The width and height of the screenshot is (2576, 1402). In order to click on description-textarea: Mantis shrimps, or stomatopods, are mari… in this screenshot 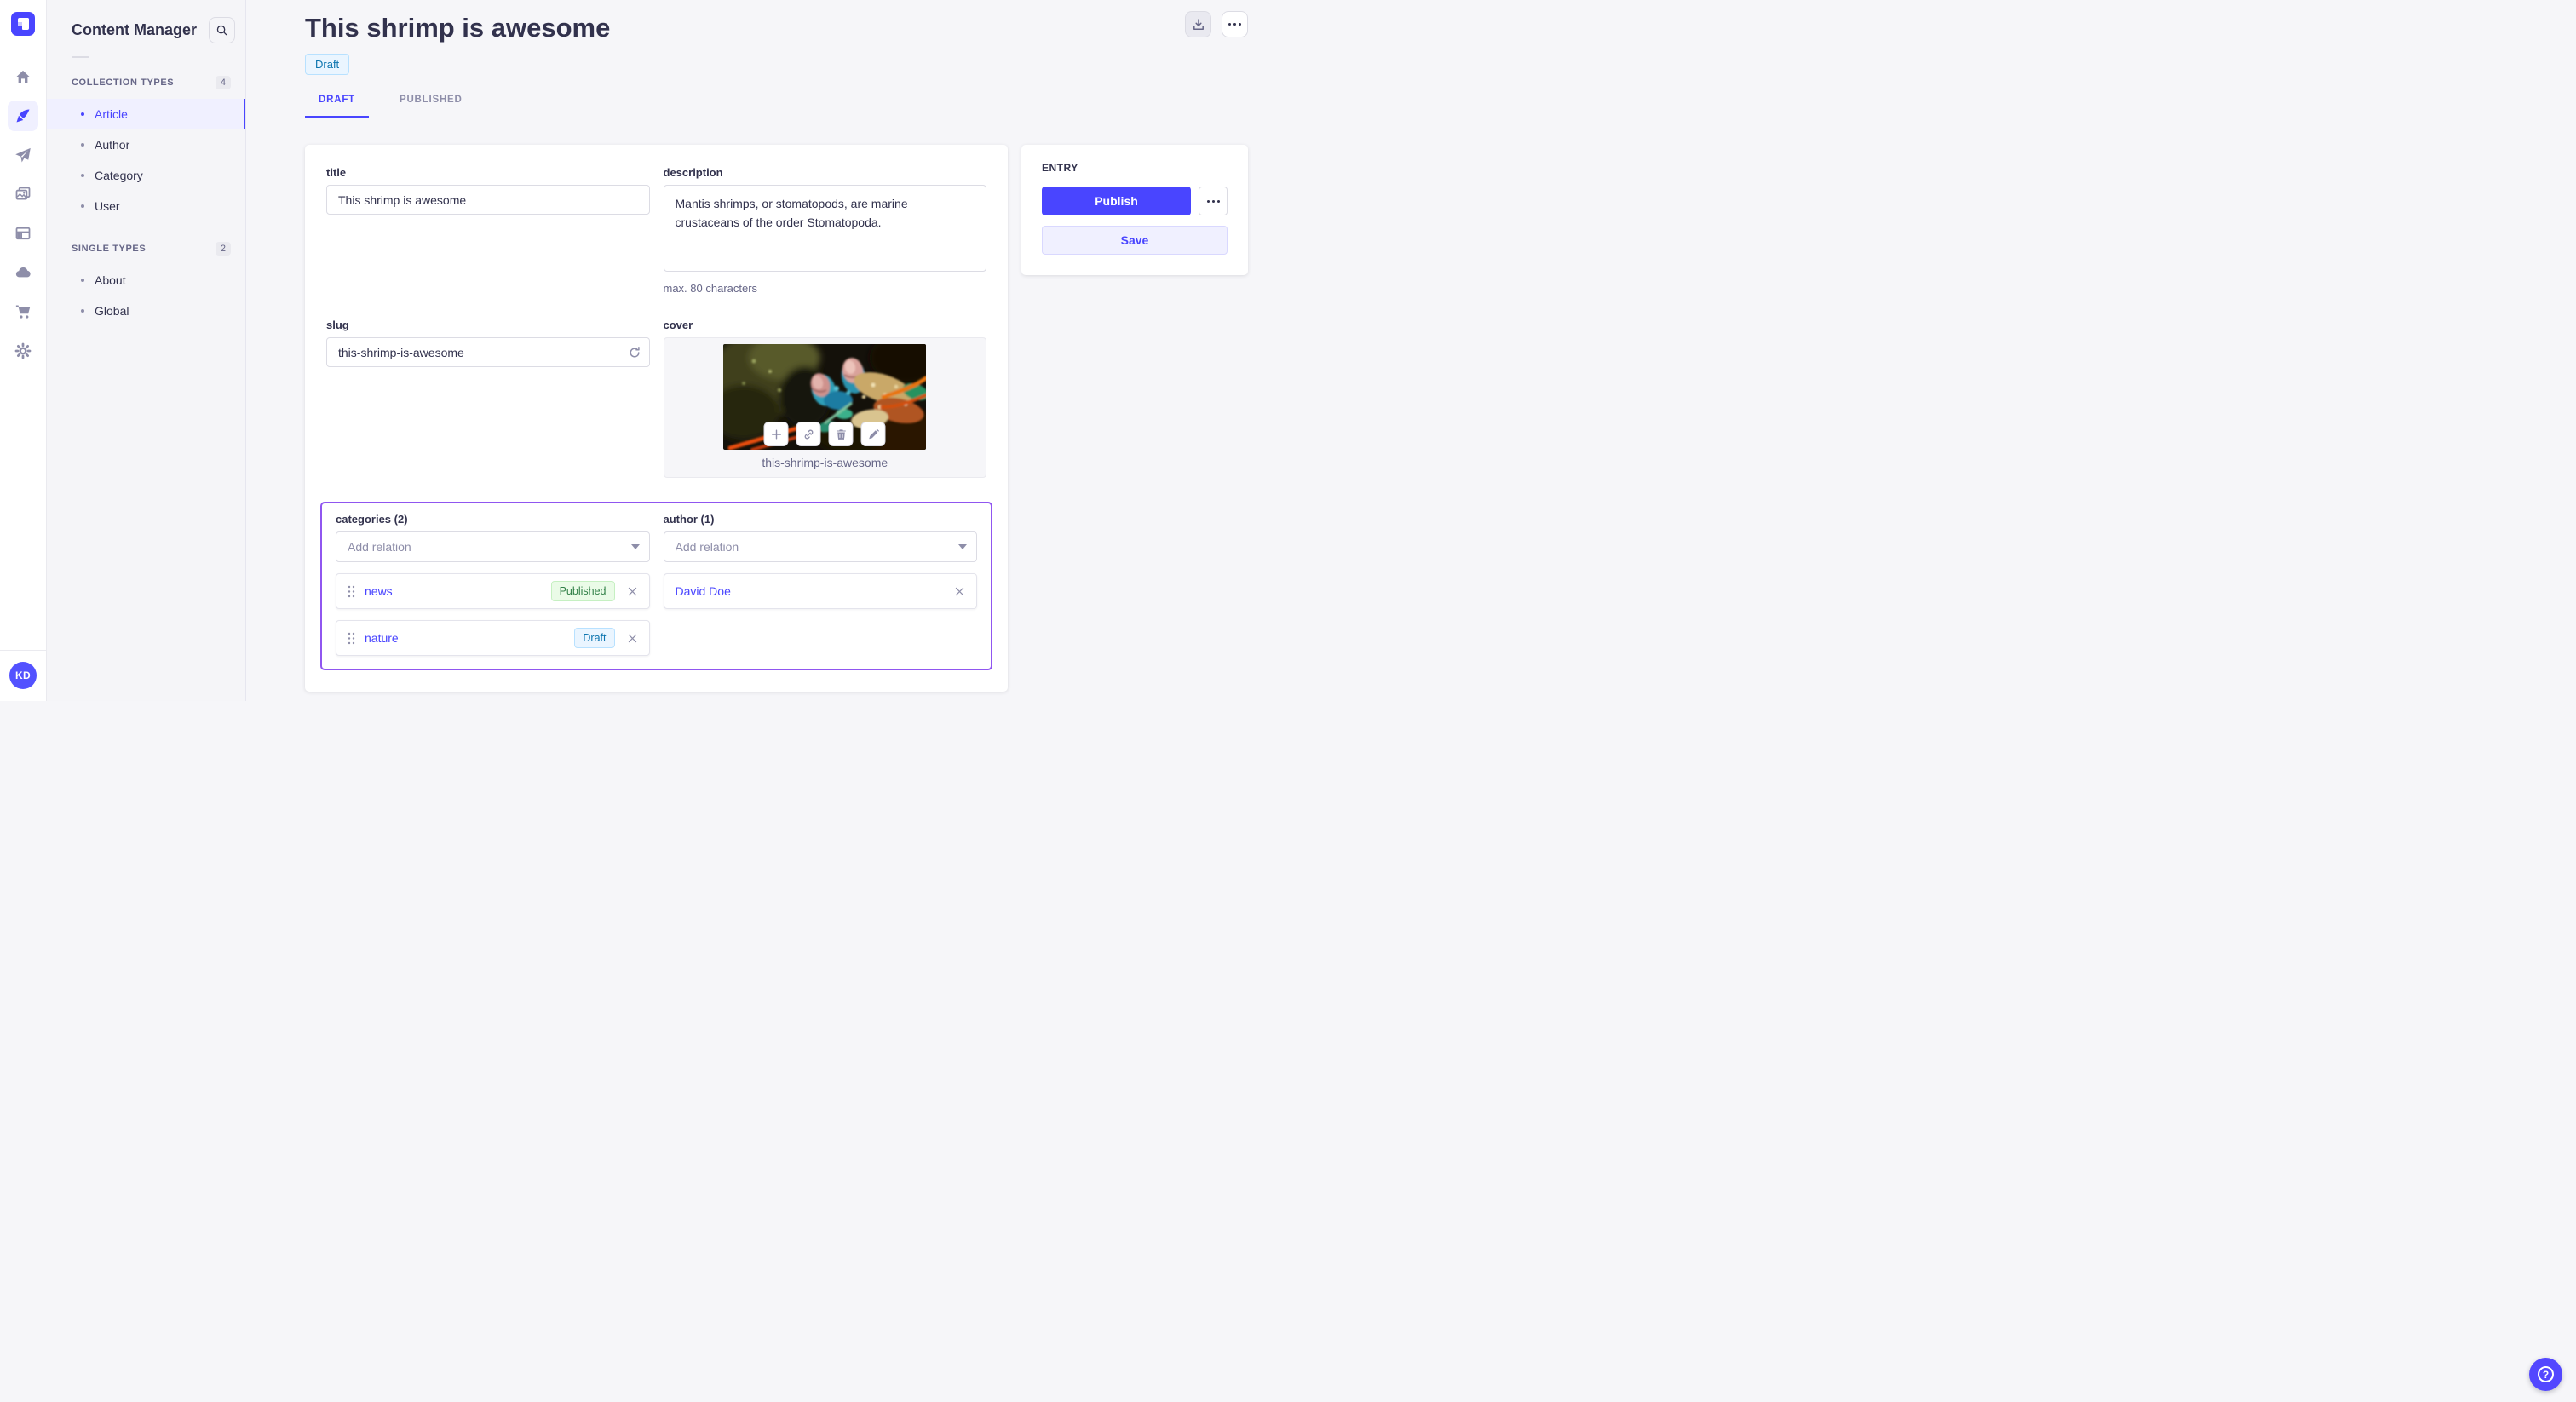, I will do `click(824, 229)`.